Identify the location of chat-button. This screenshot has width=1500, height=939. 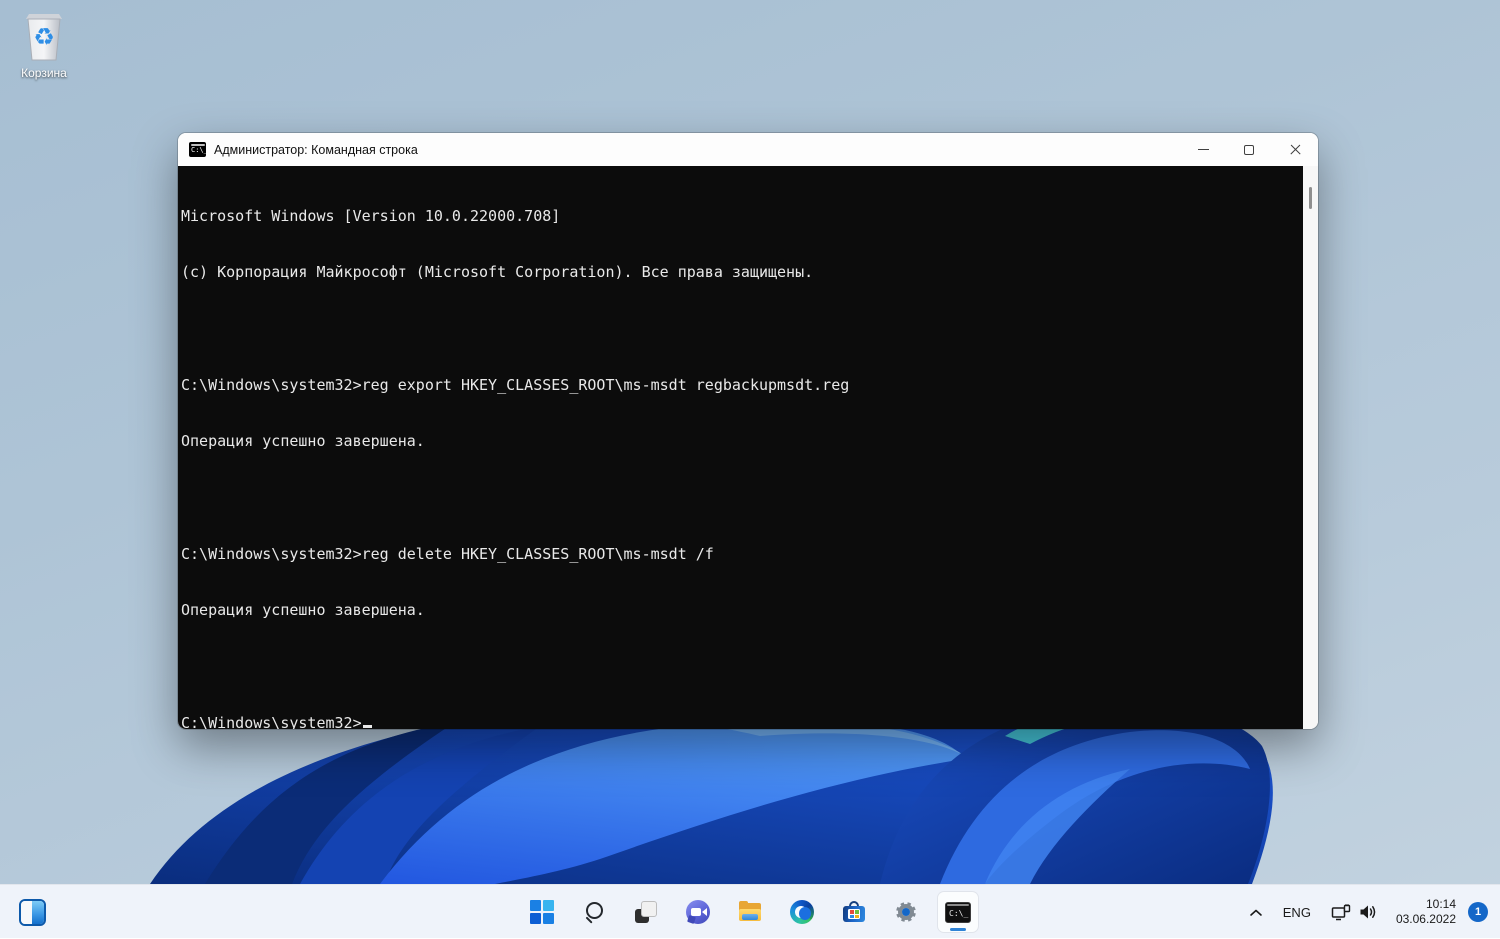
(698, 912).